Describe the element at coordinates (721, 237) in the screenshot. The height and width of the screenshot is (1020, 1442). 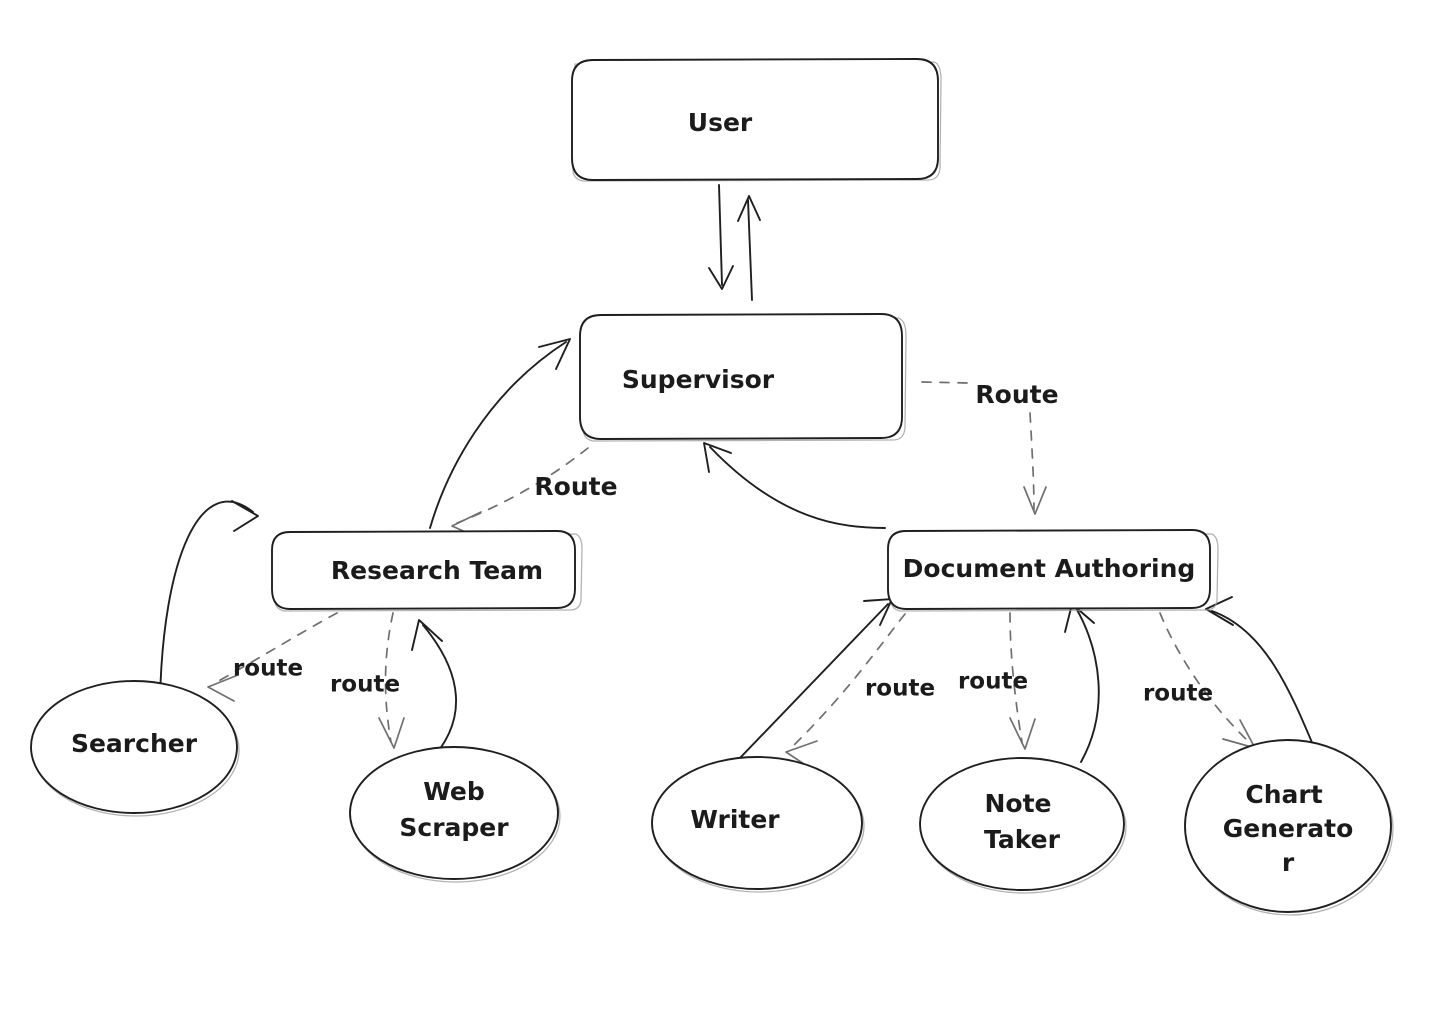
I see `edge-user-to-supervisor` at that location.